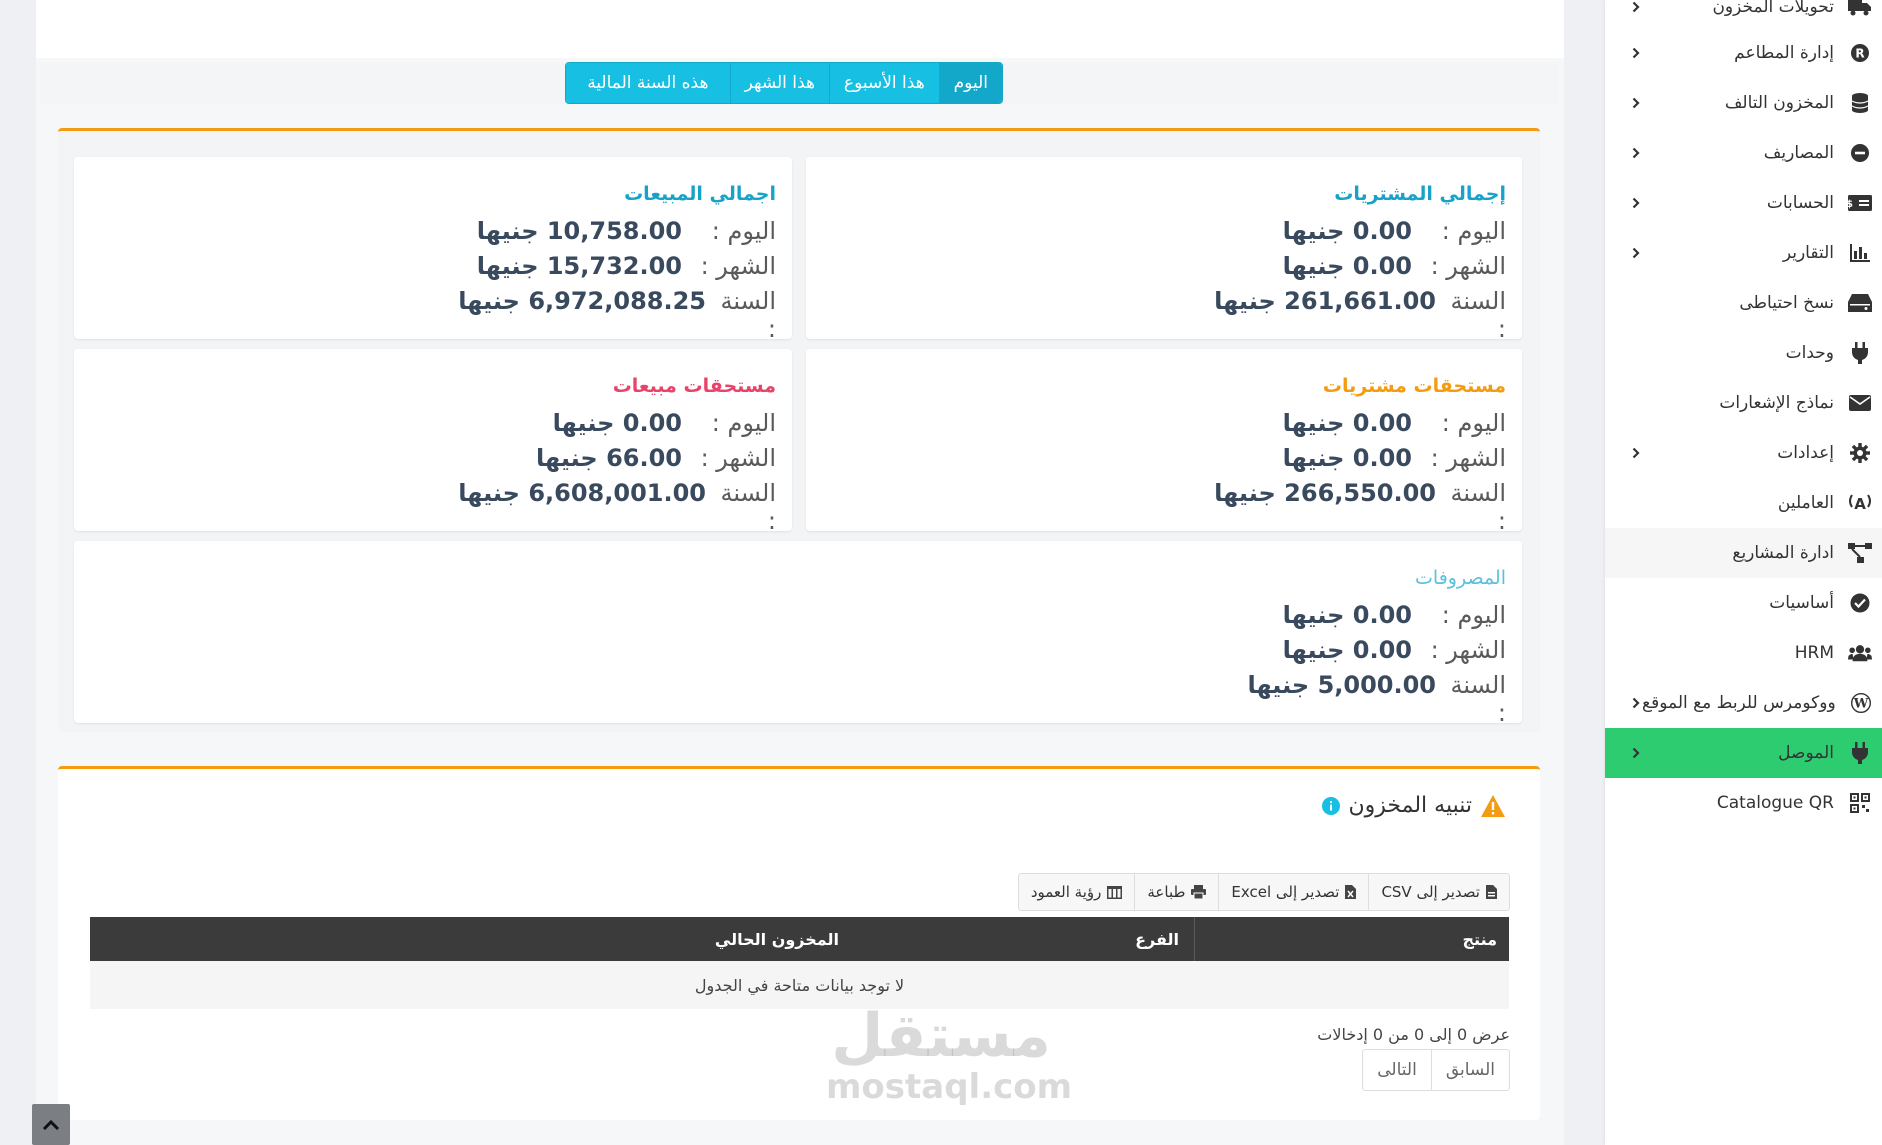 The width and height of the screenshot is (1882, 1145). Describe the element at coordinates (779, 83) in the screenshot. I see `tab-this-month: هذا الشهر` at that location.